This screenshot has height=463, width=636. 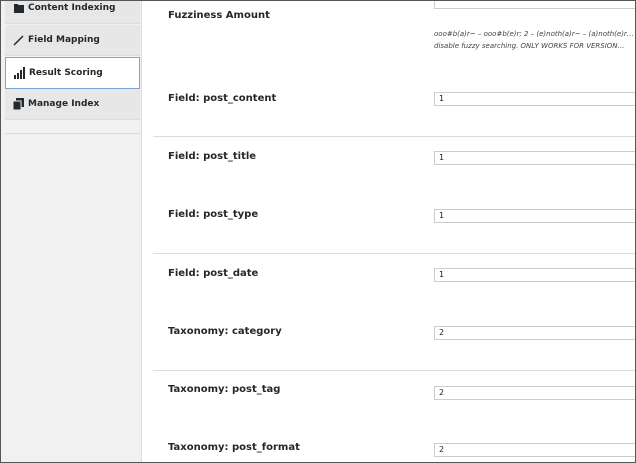 I want to click on sidebar-divider, so click(x=72, y=133).